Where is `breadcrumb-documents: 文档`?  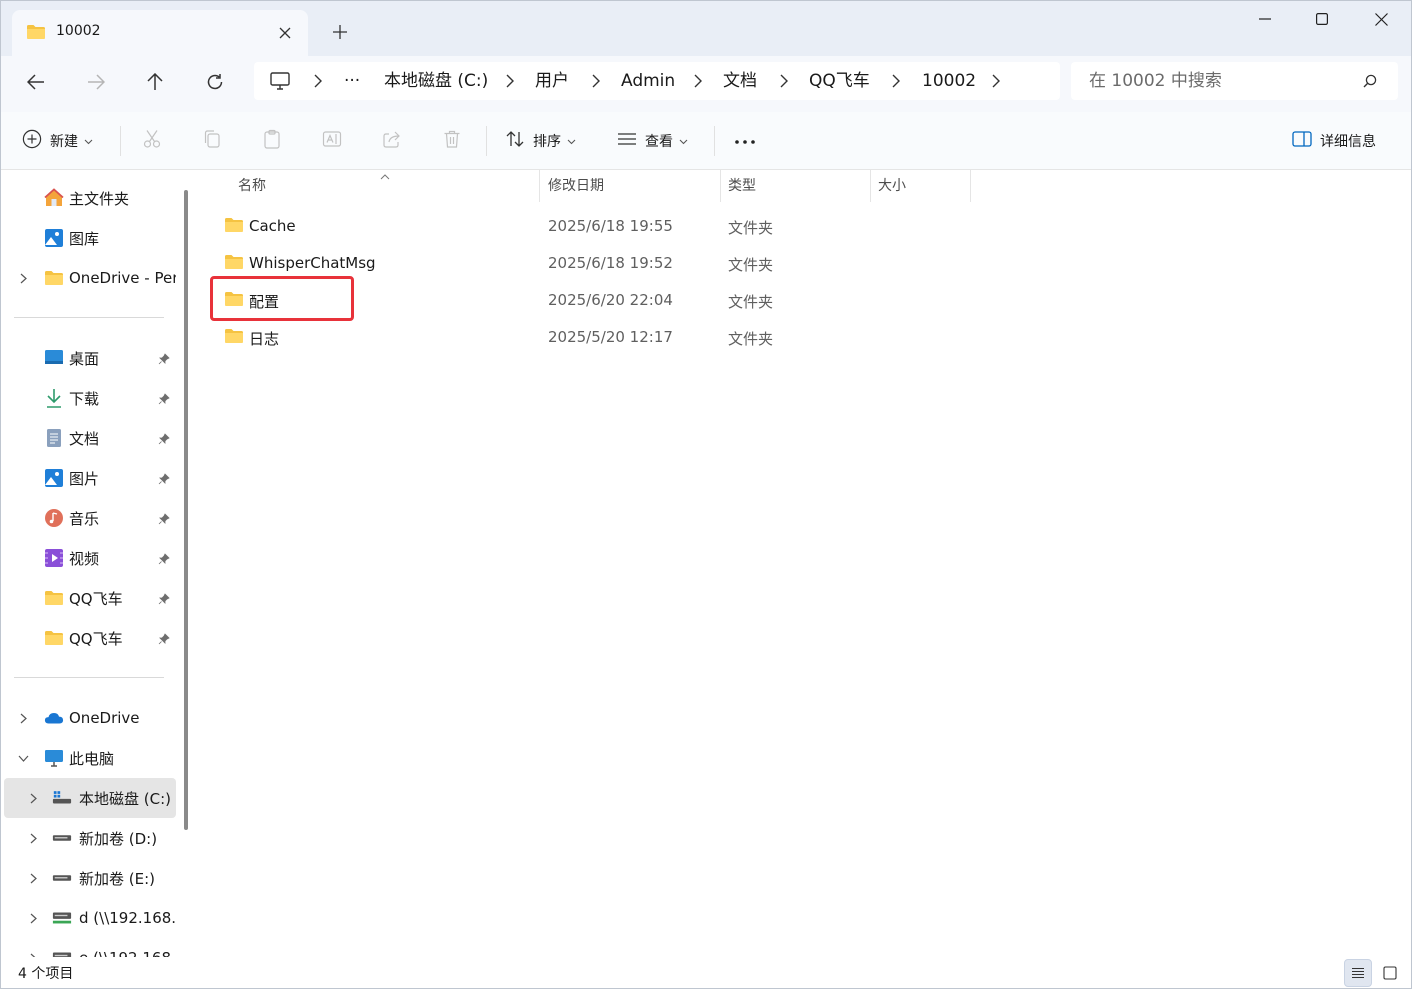
breadcrumb-documents: 文档 is located at coordinates (740, 81).